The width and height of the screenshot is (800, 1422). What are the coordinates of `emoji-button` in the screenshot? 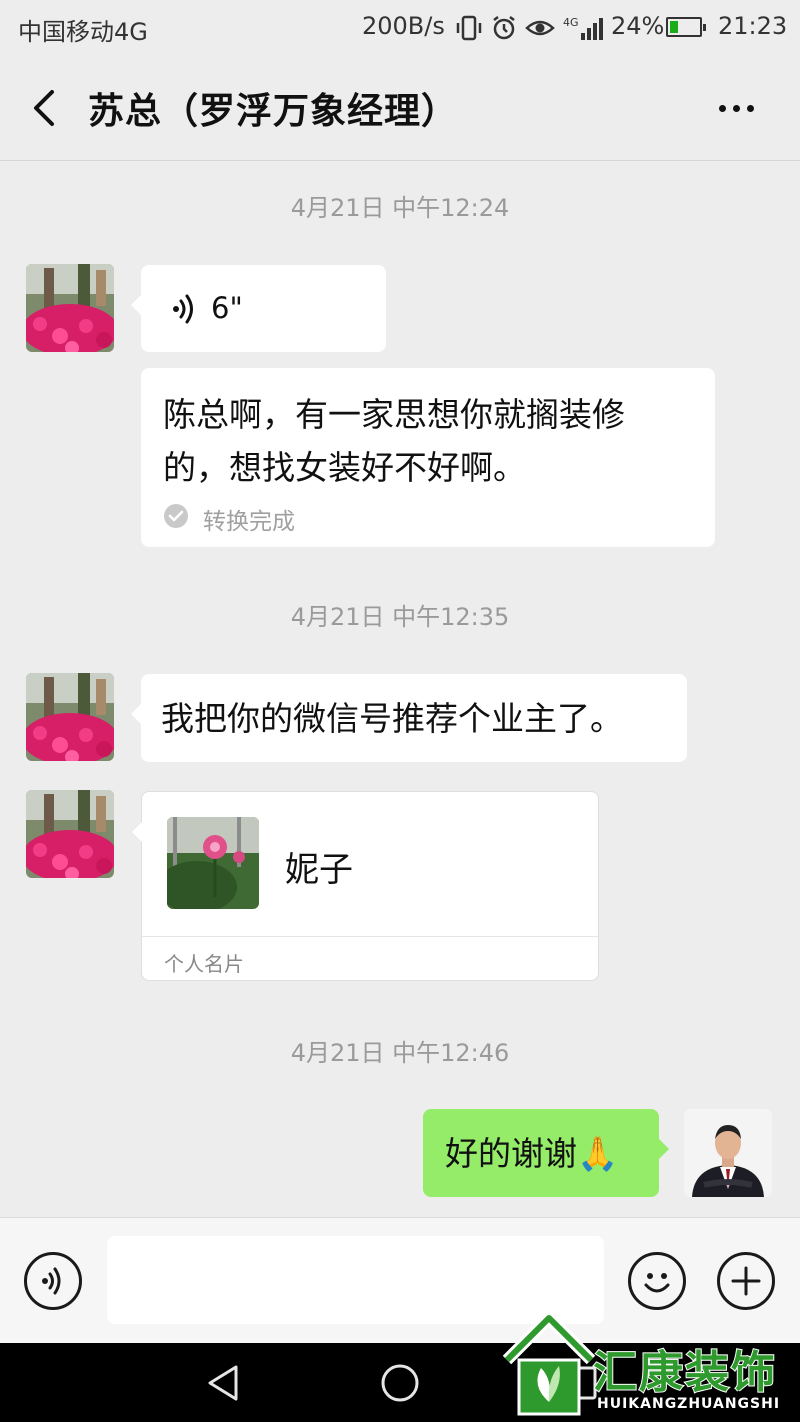 It's located at (657, 1281).